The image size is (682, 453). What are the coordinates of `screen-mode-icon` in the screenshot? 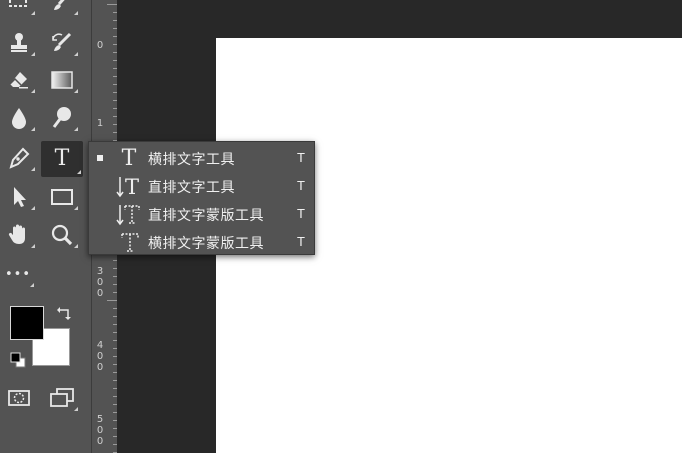 It's located at (62, 398).